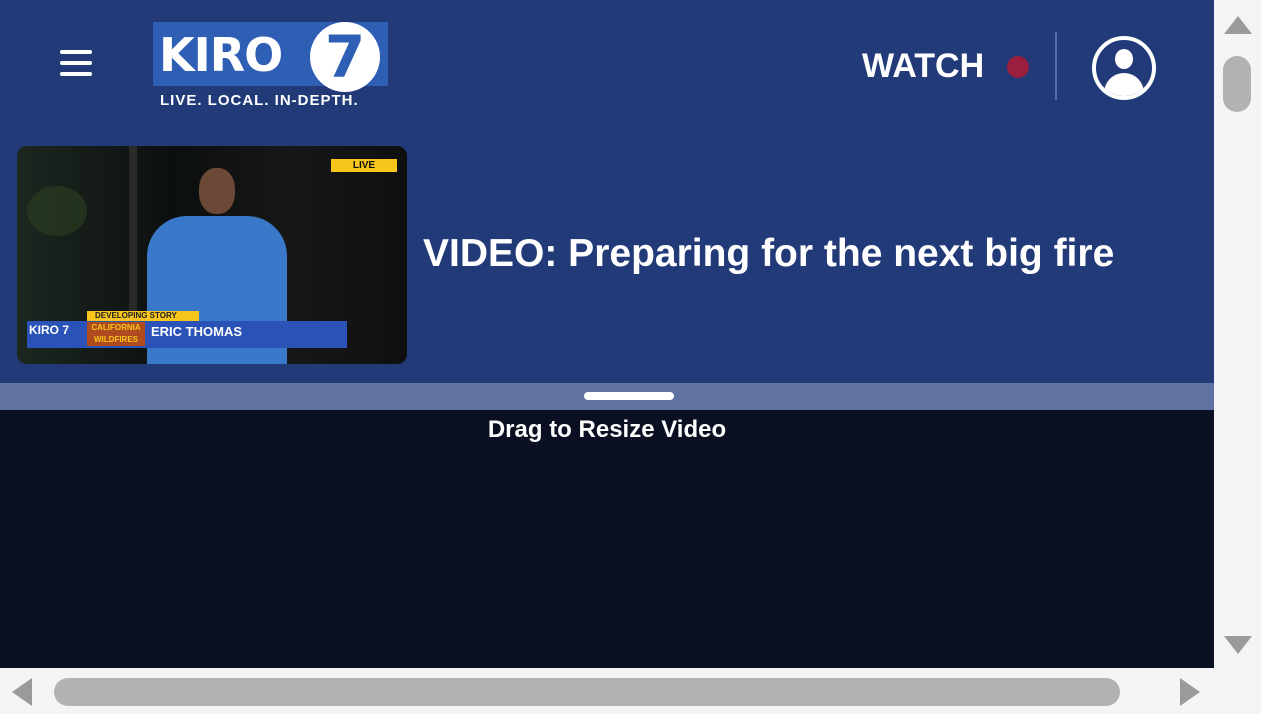  I want to click on drag-handle-icon, so click(629, 396).